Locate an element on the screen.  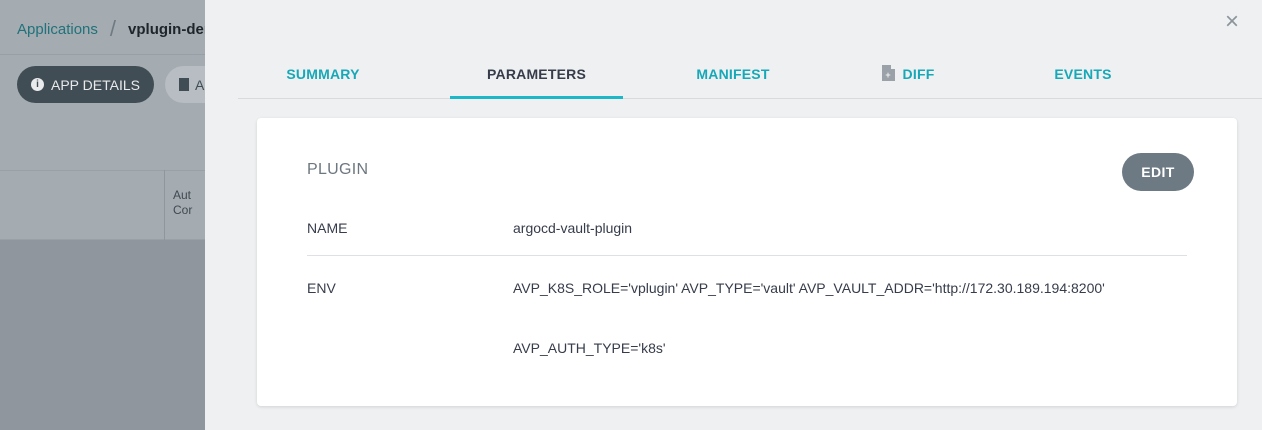
document-icon is located at coordinates (184, 84).